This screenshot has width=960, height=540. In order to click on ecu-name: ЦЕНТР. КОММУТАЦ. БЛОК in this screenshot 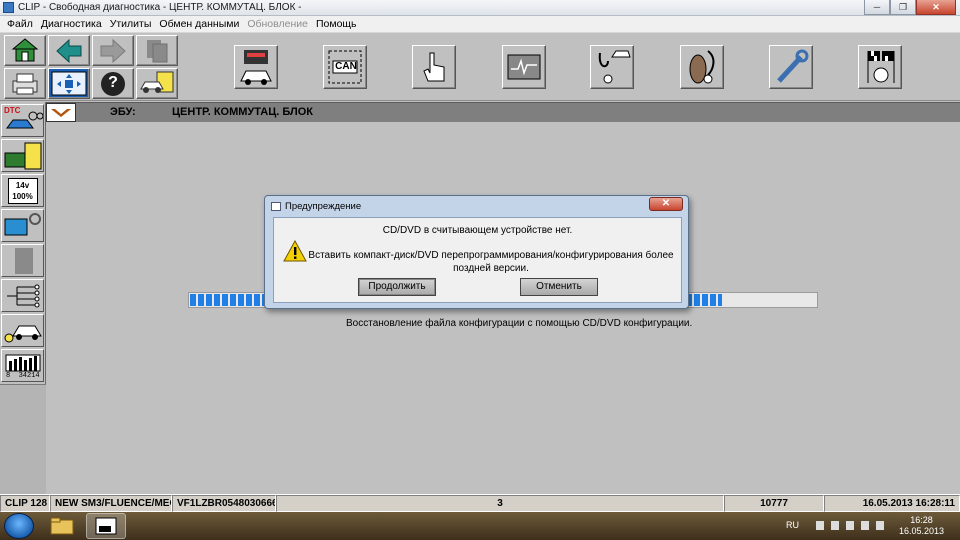, I will do `click(243, 112)`.